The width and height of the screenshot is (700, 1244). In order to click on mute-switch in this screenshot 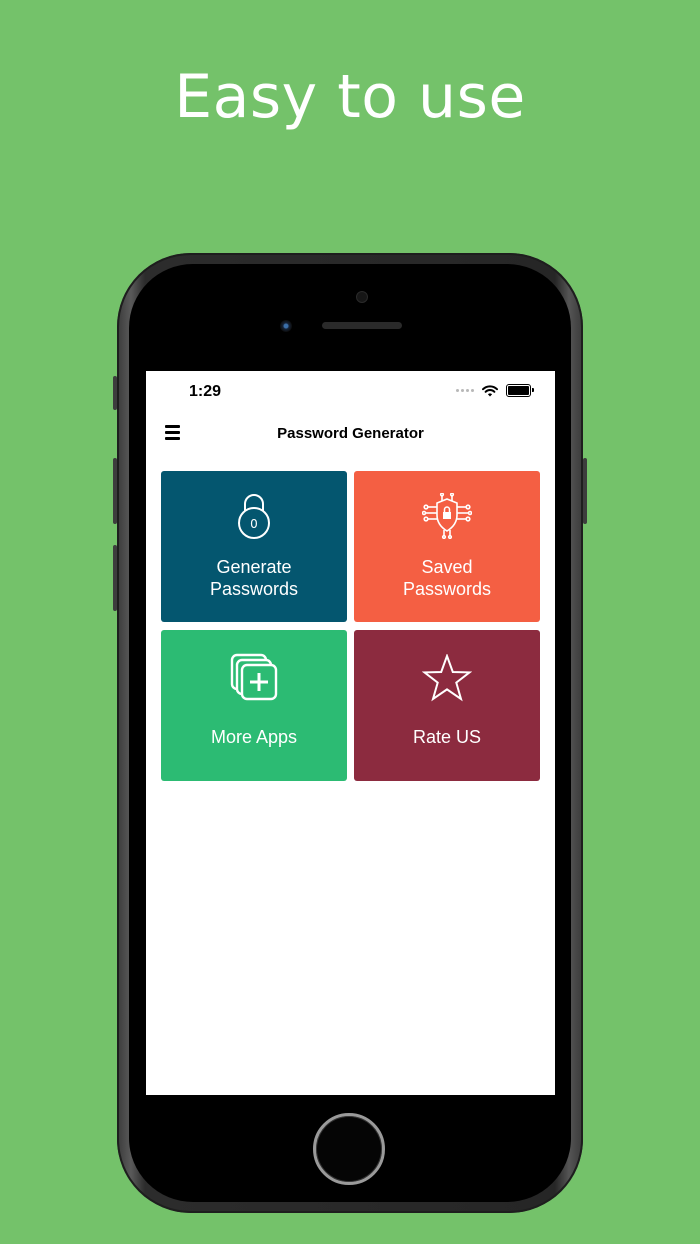, I will do `click(115, 393)`.